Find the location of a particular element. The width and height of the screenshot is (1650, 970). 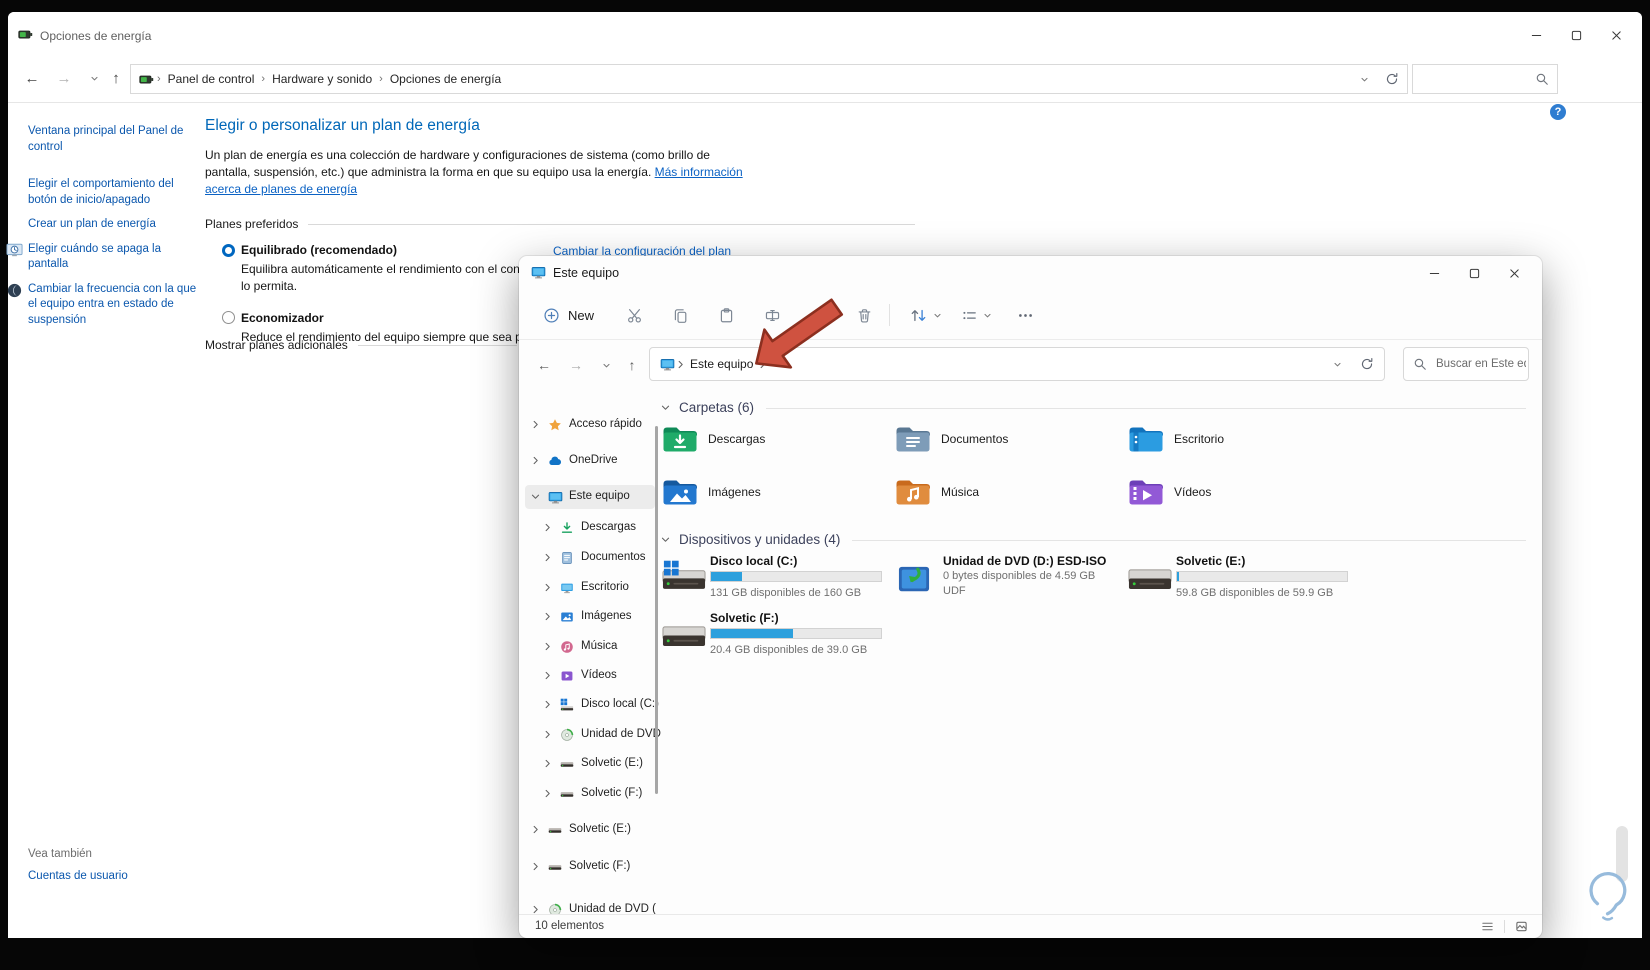

sort-button is located at coordinates (925, 315).